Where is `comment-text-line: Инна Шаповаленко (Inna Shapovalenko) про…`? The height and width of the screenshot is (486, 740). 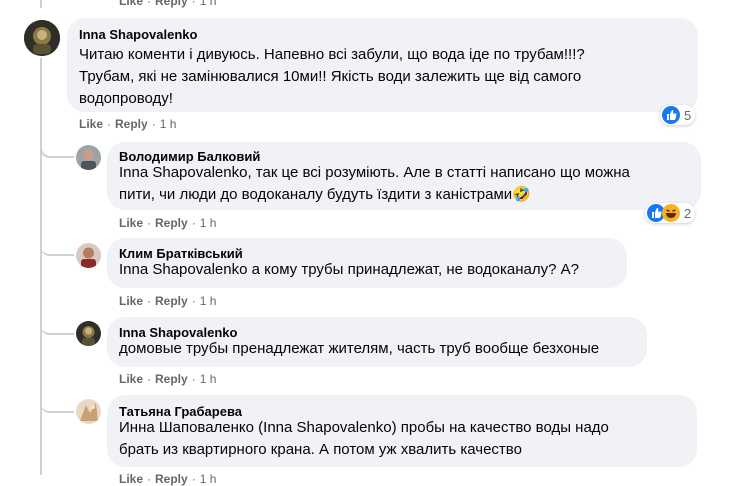 comment-text-line: Инна Шаповаленко (Inna Shapovalenko) про… is located at coordinates (364, 428).